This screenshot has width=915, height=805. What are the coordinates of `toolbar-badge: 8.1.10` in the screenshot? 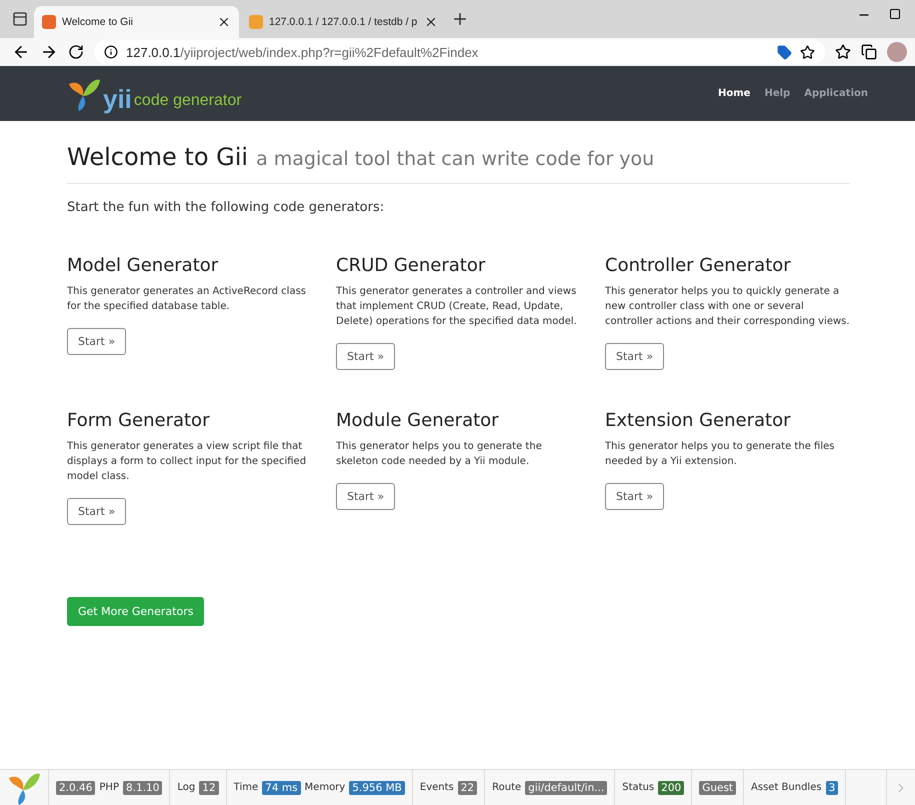 It's located at (142, 787).